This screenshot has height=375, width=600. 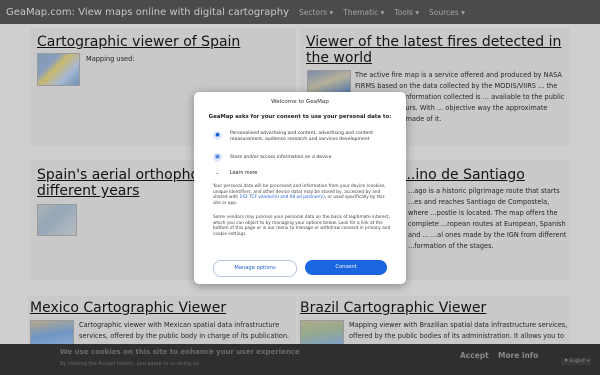 What do you see at coordinates (316, 12) in the screenshot?
I see `nav-sectors: Sectors ▾` at bounding box center [316, 12].